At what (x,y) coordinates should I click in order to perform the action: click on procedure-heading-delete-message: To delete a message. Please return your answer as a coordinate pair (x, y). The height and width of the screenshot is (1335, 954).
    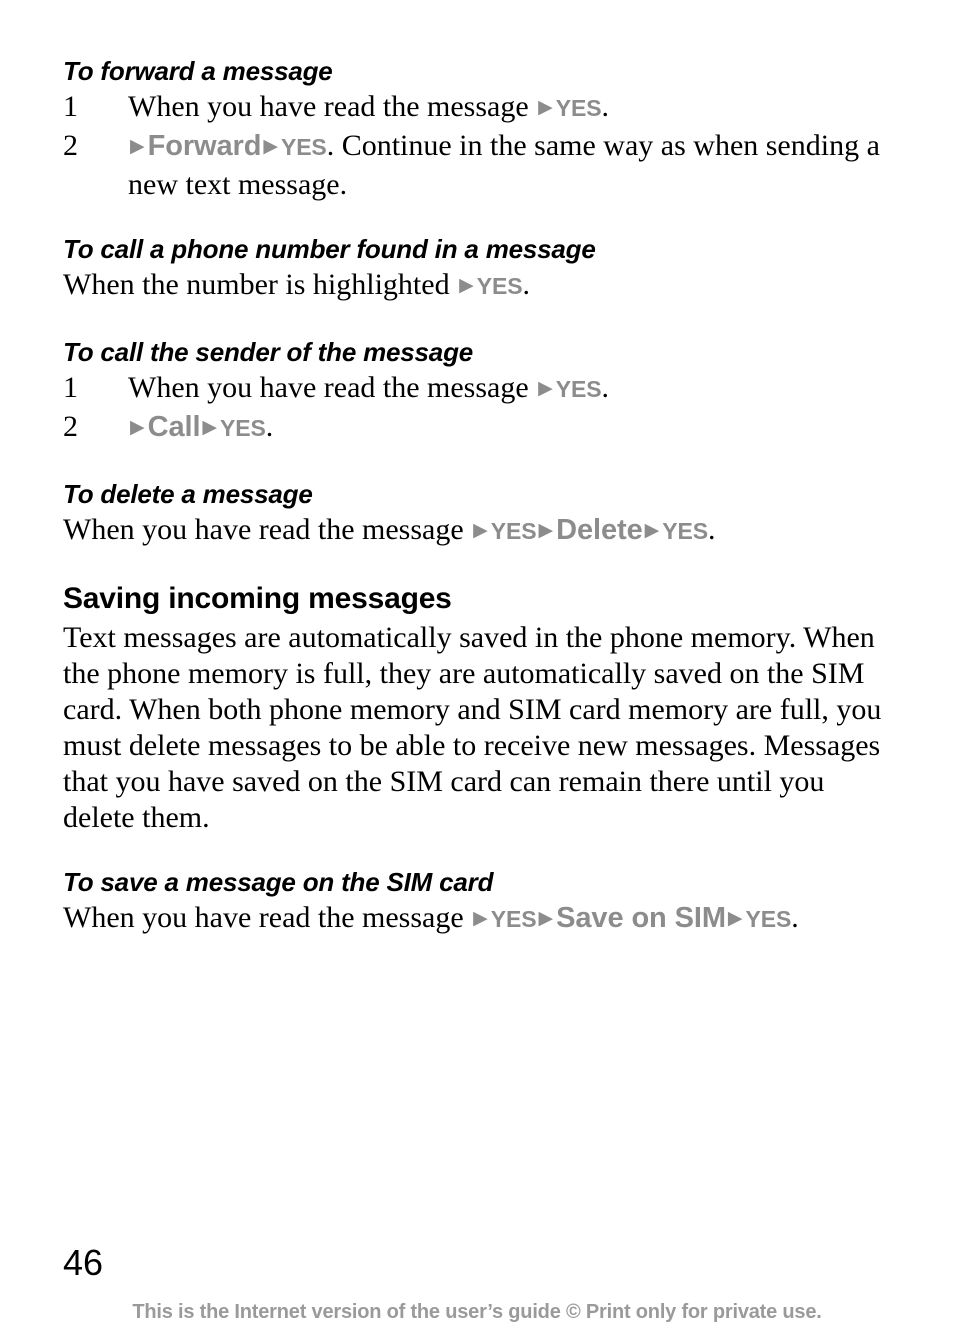
    Looking at the image, I should click on (188, 494).